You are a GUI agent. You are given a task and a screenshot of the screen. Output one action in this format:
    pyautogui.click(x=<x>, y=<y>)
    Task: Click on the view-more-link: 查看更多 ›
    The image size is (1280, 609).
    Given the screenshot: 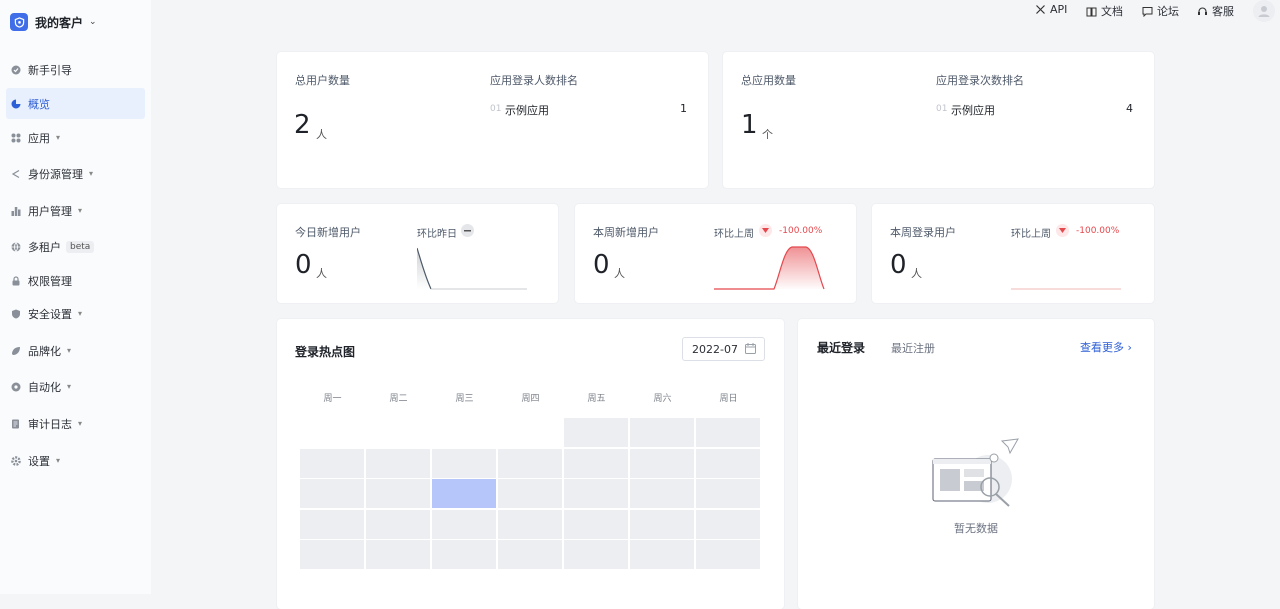 What is the action you would take?
    pyautogui.click(x=1106, y=347)
    